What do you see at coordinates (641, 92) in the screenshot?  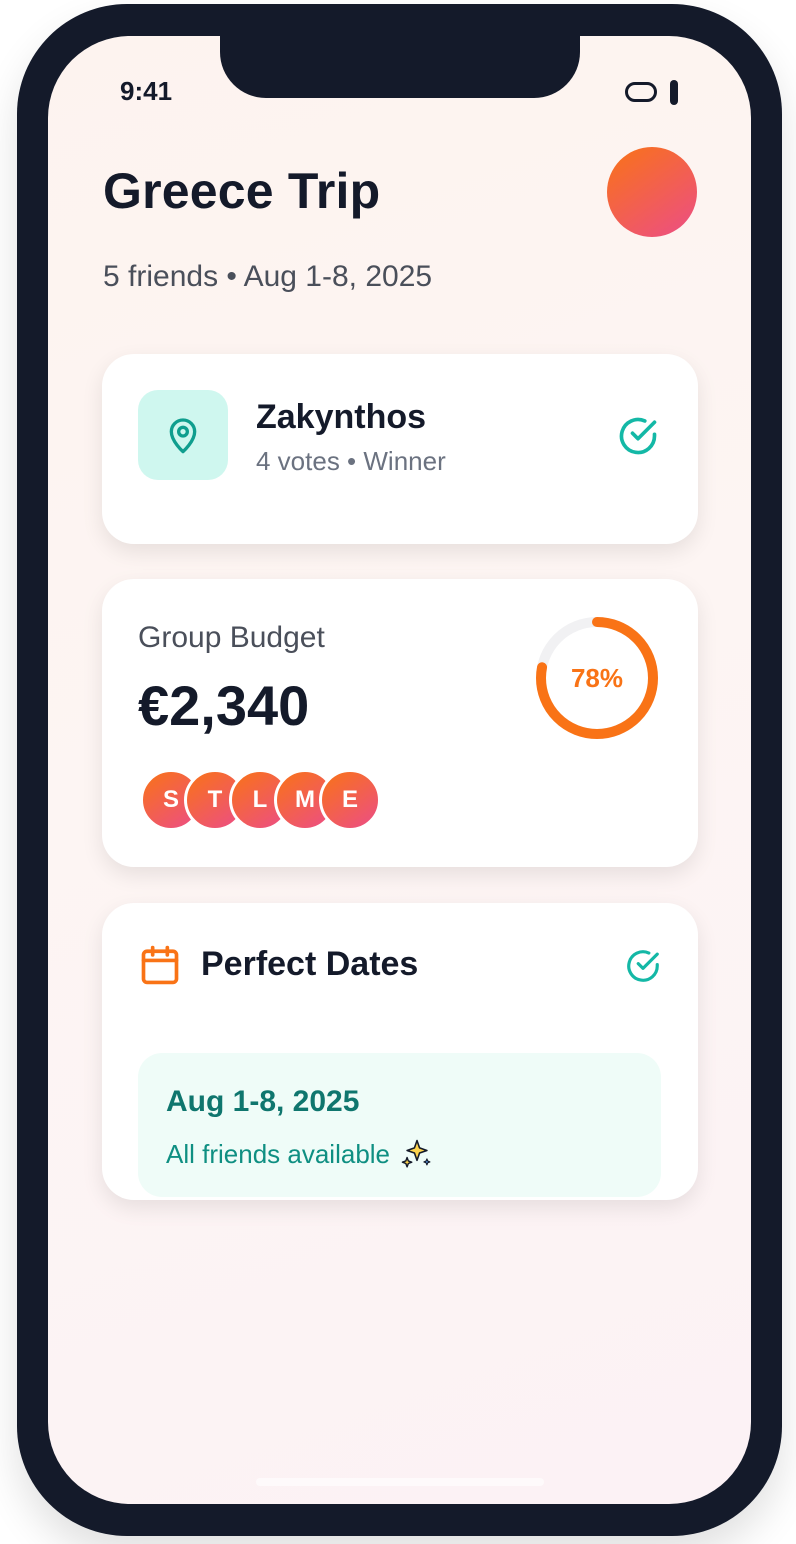 I see `battery-icon` at bounding box center [641, 92].